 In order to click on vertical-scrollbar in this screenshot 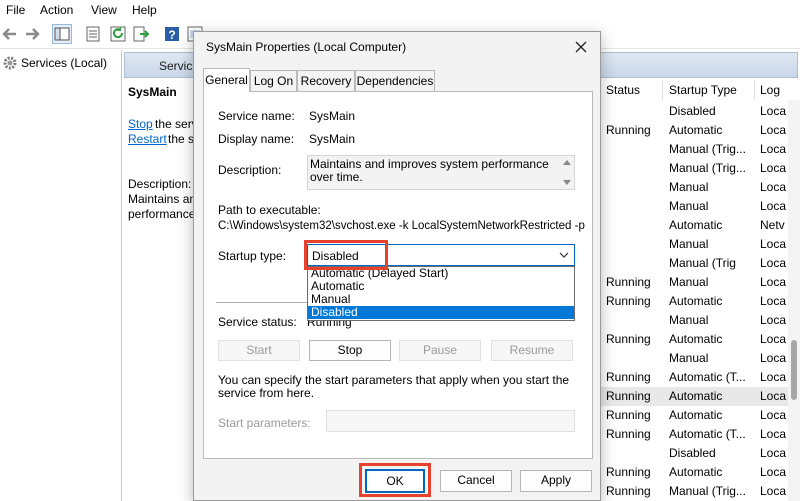, I will do `click(794, 300)`.